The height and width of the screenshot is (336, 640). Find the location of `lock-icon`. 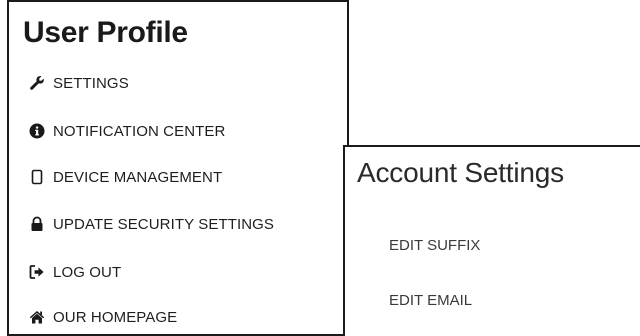

lock-icon is located at coordinates (37, 224).